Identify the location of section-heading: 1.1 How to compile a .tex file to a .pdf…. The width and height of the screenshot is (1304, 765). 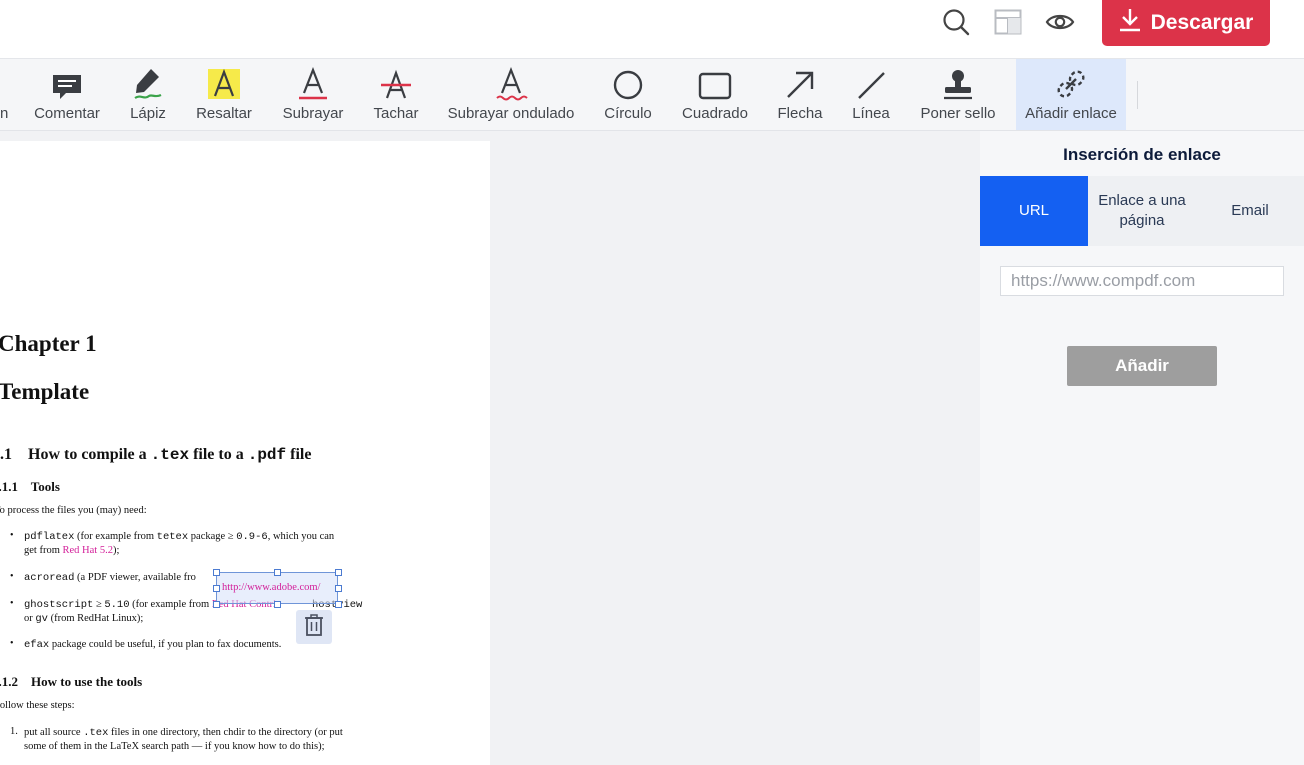
(155, 455).